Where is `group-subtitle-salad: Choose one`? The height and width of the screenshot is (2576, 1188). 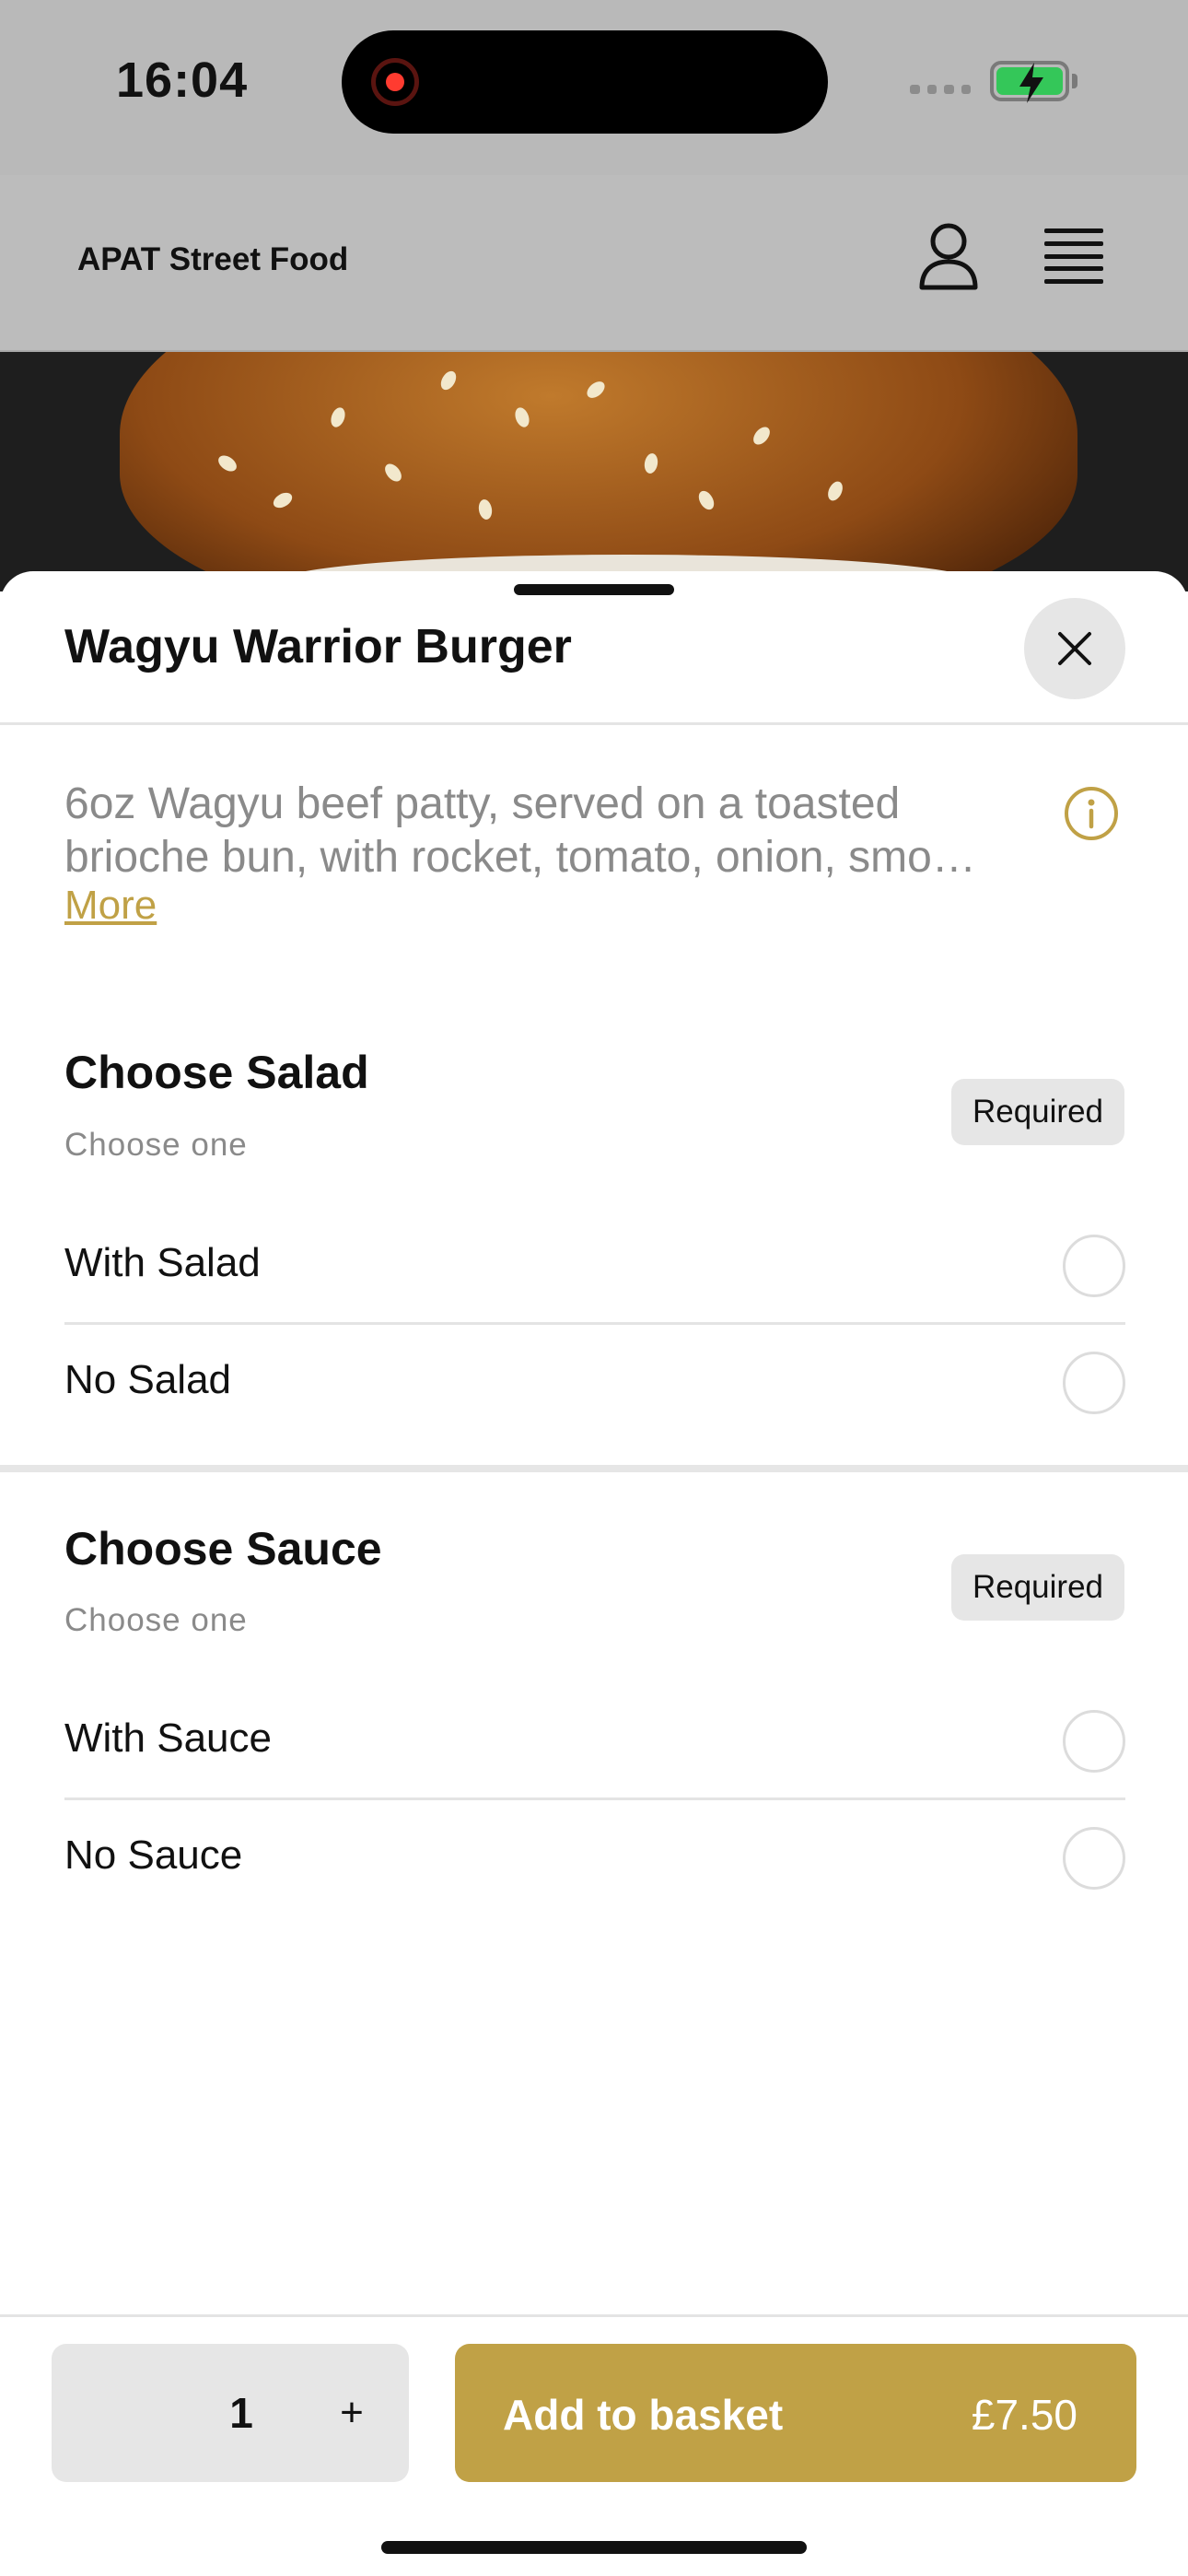 group-subtitle-salad: Choose one is located at coordinates (156, 1145).